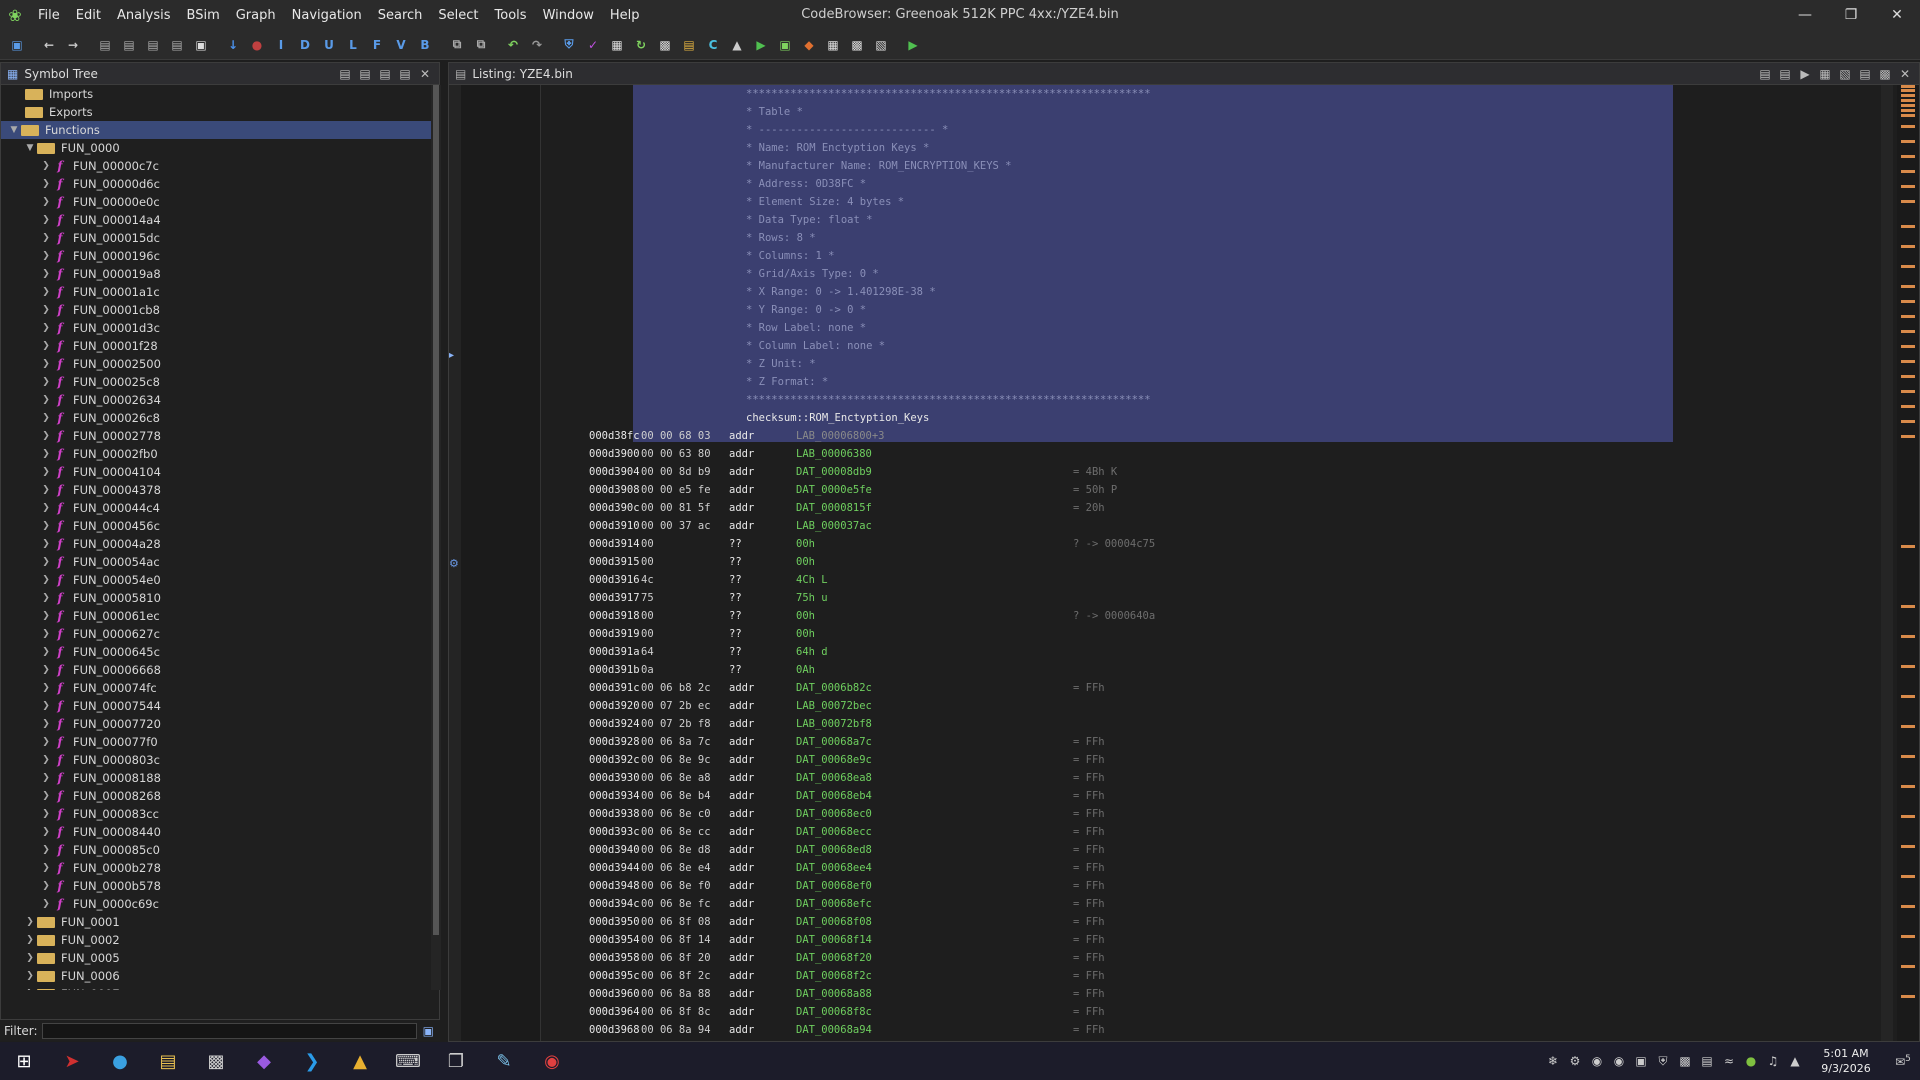  Describe the element at coordinates (614, 922) in the screenshot. I see `code-address: 000d3950` at that location.